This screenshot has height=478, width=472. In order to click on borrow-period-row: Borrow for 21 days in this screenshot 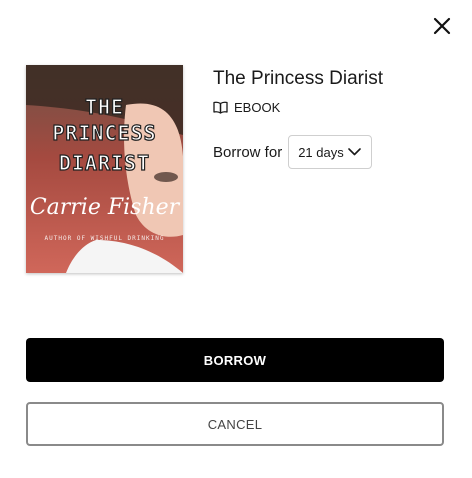, I will do `click(293, 152)`.